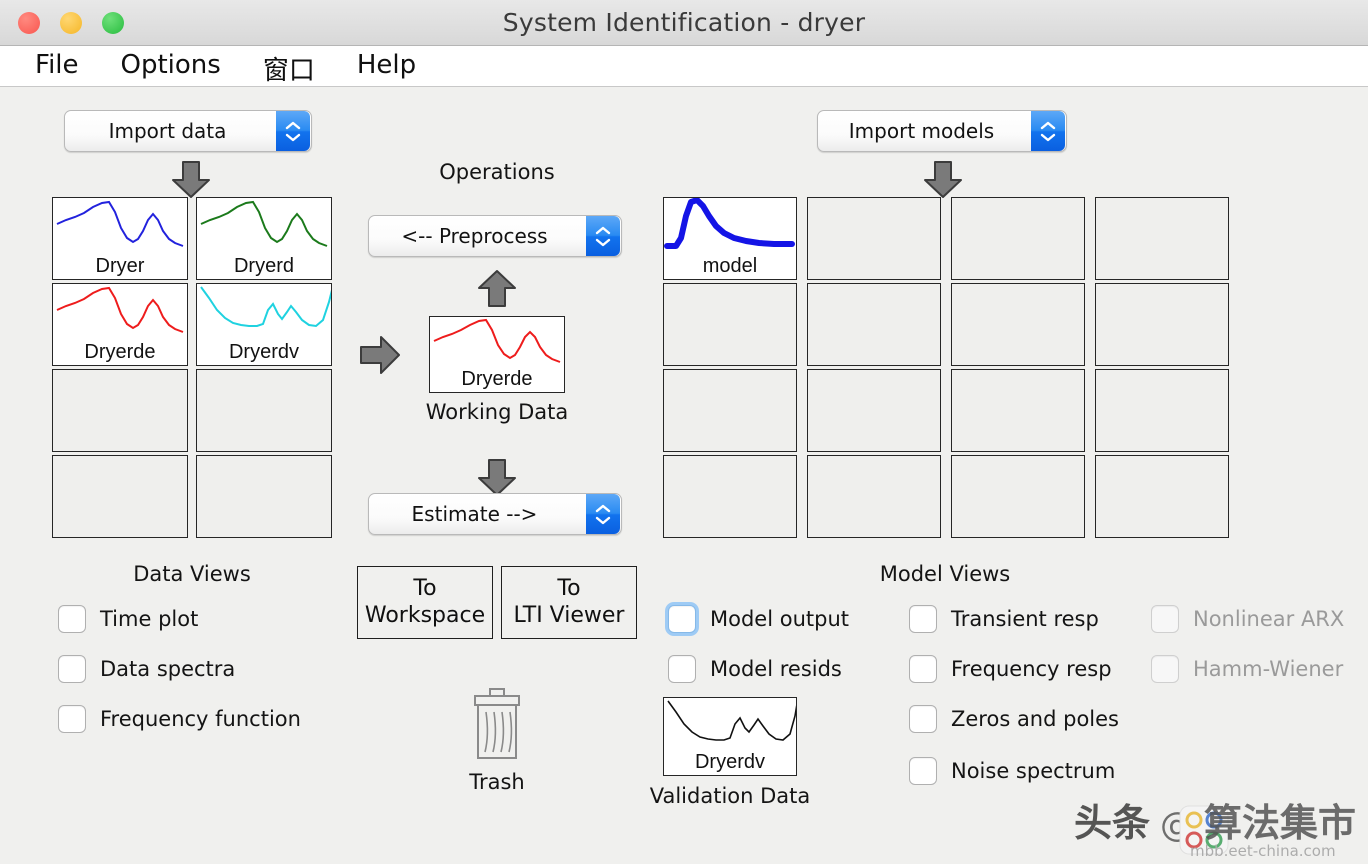 The image size is (1368, 864). I want to click on import-models-popup: Import models, so click(942, 131).